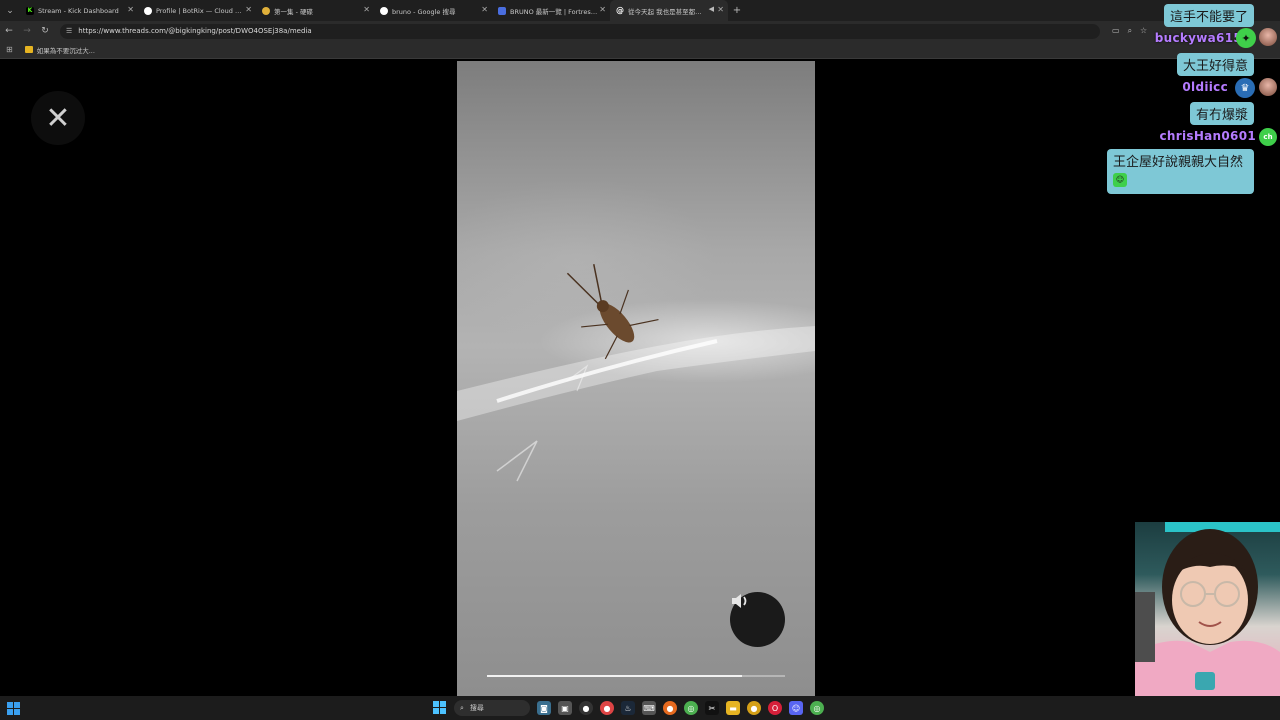 The width and height of the screenshot is (1280, 720). I want to click on crown-badge-icon: ♛, so click(1245, 88).